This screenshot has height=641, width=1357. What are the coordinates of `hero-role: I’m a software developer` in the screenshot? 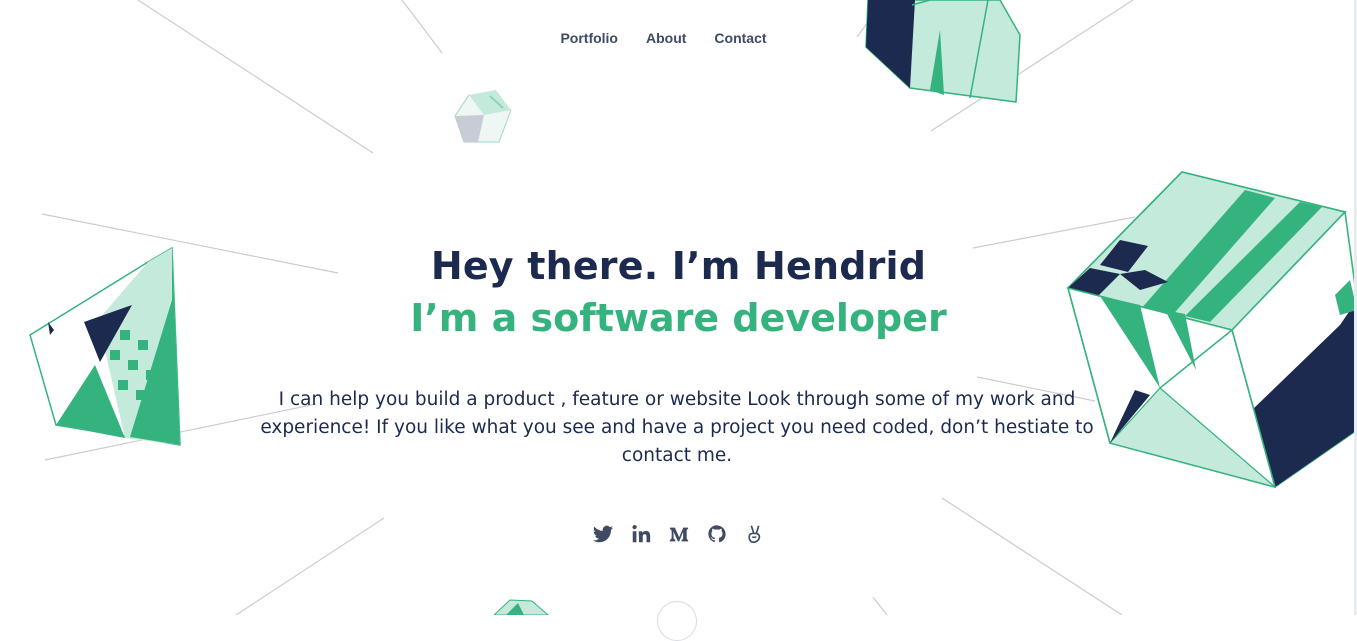 It's located at (678, 318).